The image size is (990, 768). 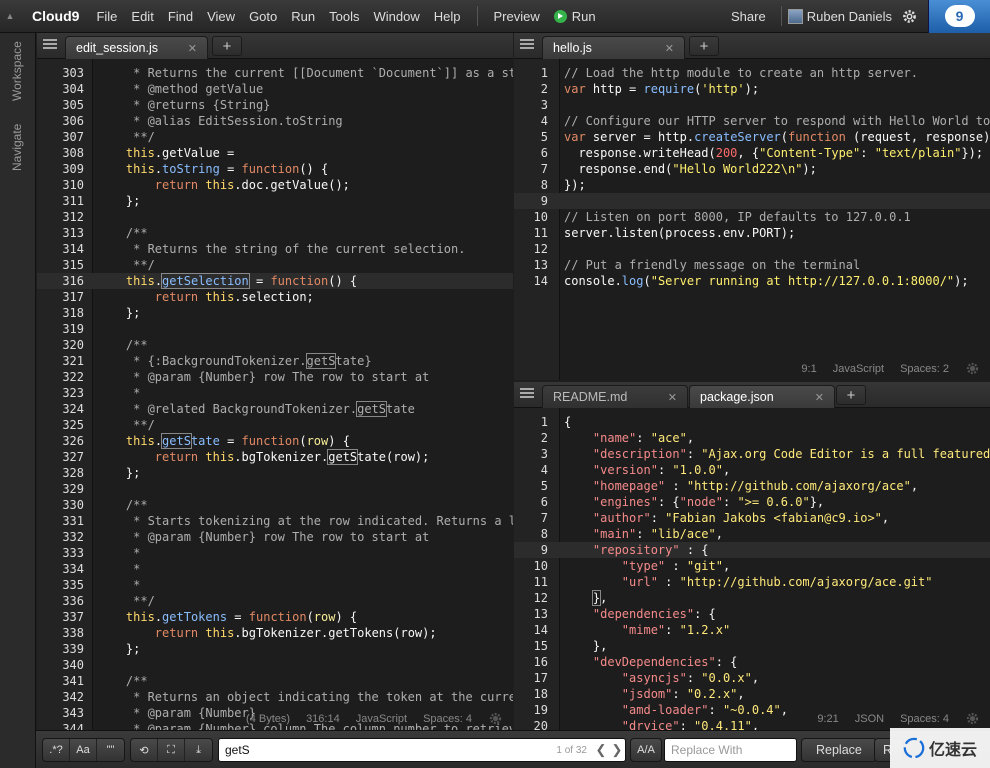 I want to click on code-line: 6 "engines": {"node": ">= 0.6.0"},, so click(x=752, y=502).